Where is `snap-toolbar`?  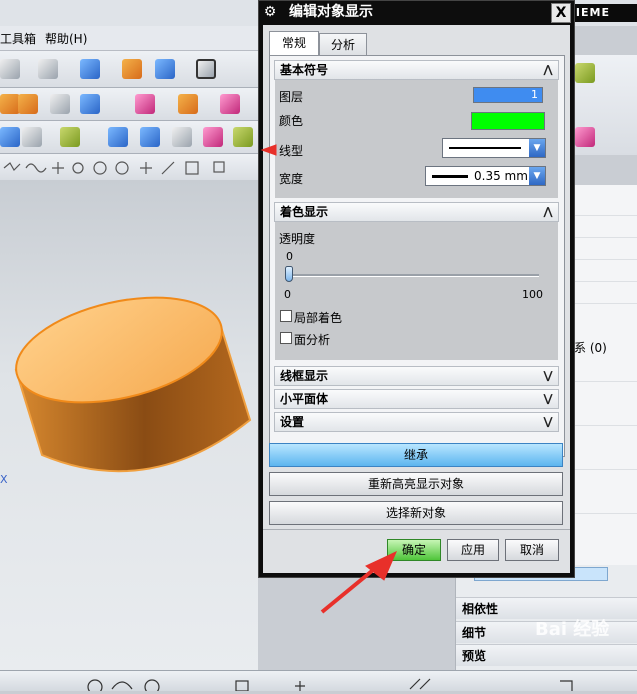
snap-toolbar is located at coordinates (130, 167).